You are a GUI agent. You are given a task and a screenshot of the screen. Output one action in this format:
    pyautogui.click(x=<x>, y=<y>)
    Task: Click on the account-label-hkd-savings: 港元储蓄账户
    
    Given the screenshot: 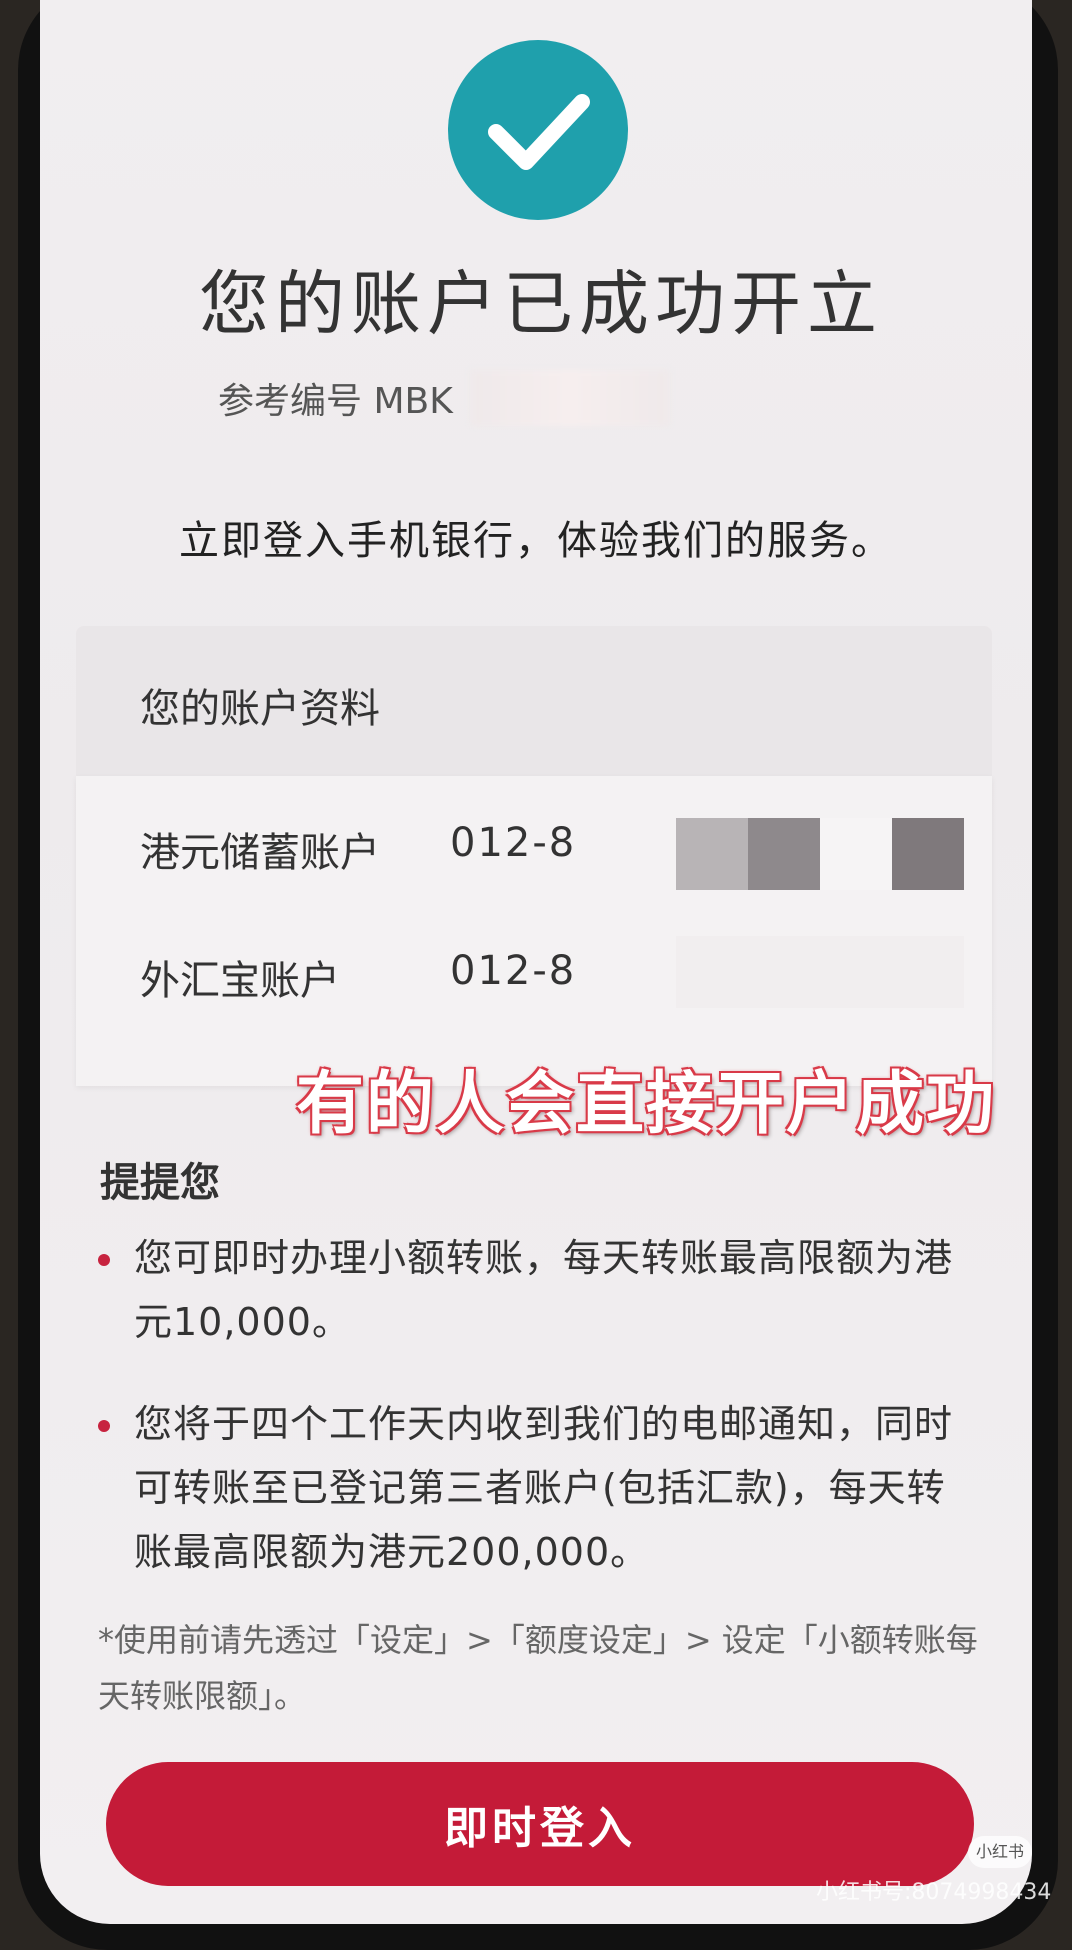 What is the action you would take?
    pyautogui.click(x=260, y=853)
    